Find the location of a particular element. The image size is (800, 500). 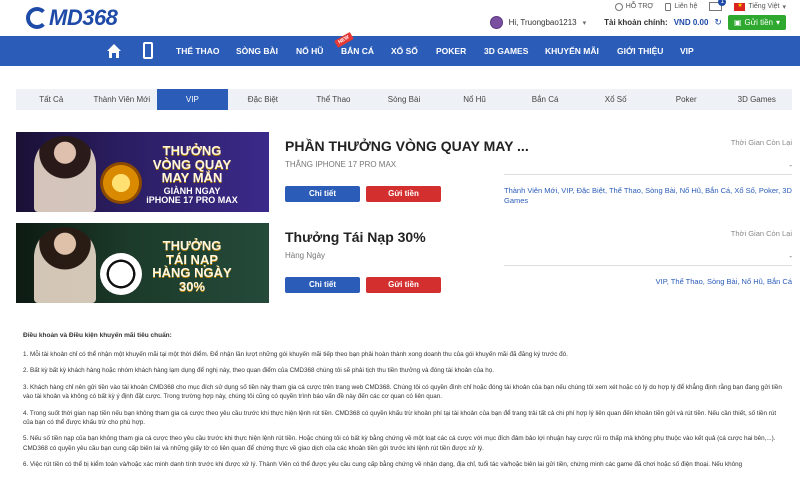

contact-label: Liên hệ is located at coordinates (686, 6).